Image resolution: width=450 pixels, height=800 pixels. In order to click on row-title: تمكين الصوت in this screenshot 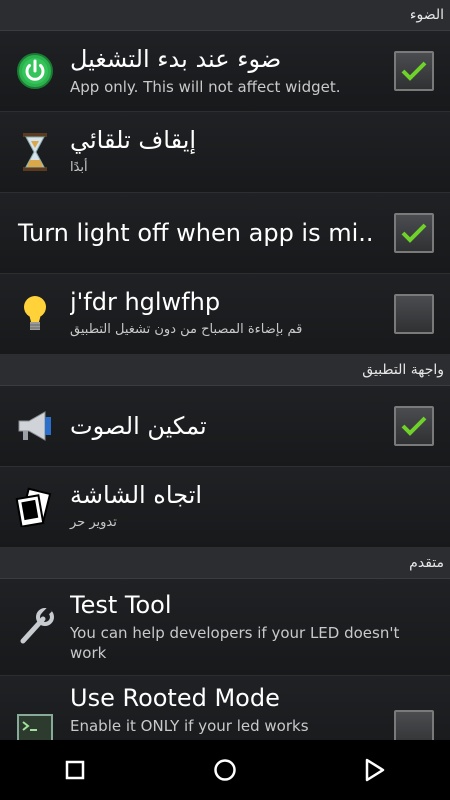, I will do `click(138, 426)`.